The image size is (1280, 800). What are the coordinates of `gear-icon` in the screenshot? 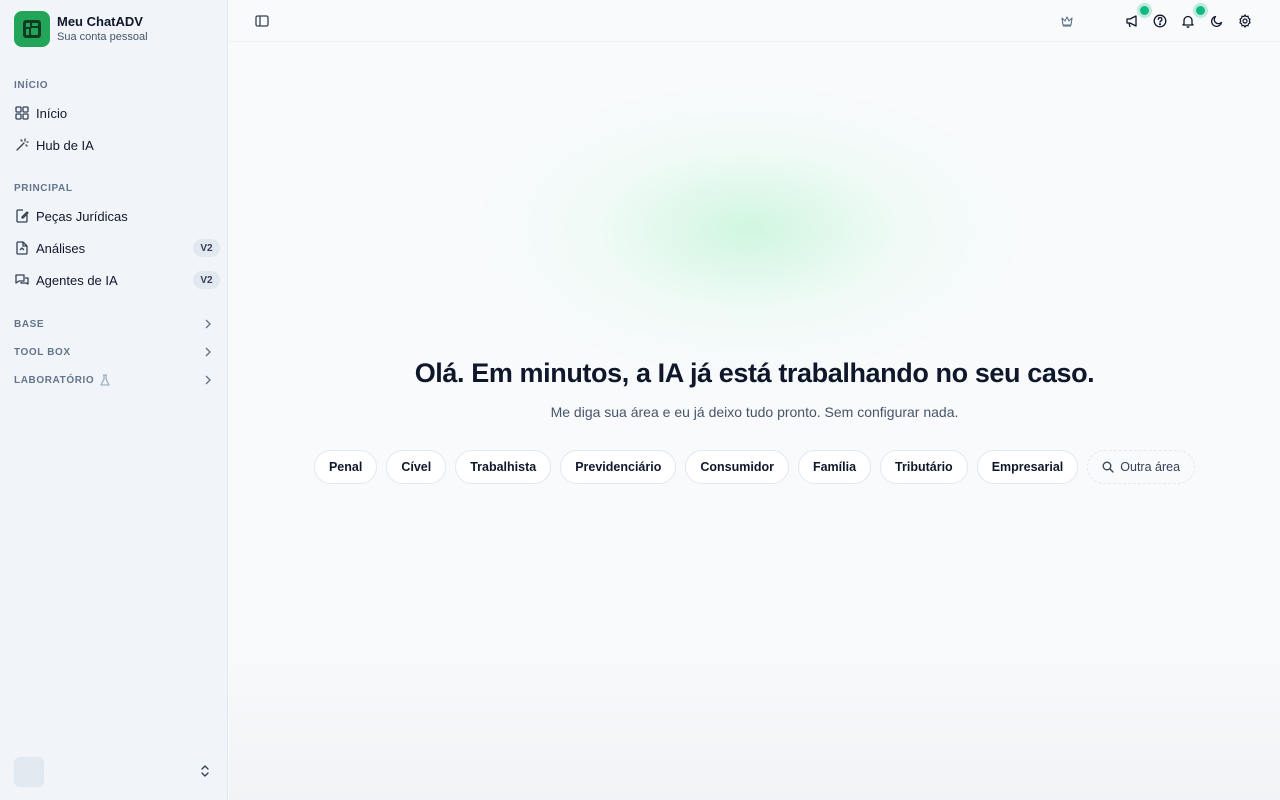 It's located at (1245, 21).